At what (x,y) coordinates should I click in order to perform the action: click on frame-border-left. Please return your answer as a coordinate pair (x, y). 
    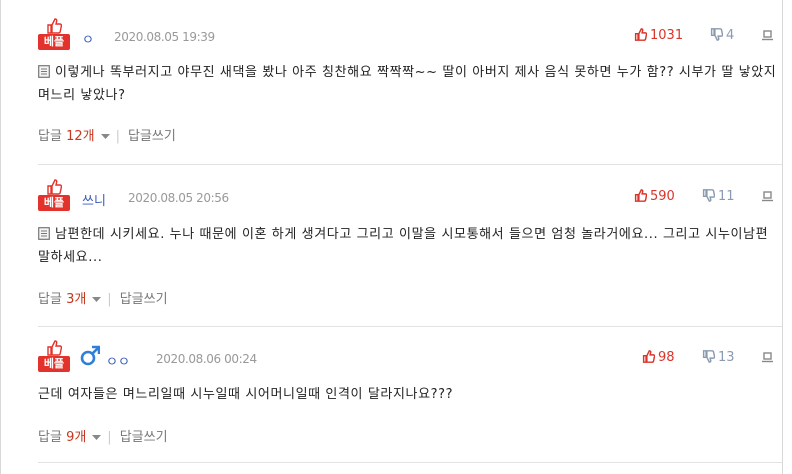
    Looking at the image, I should click on (0, 237).